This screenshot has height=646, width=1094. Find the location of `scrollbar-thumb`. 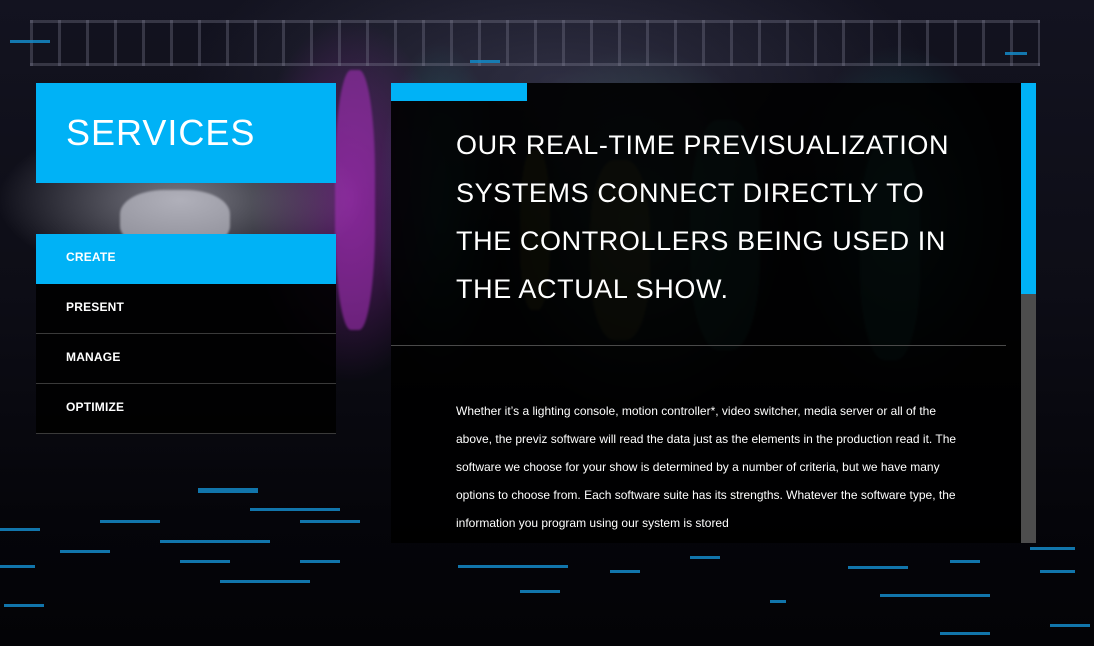

scrollbar-thumb is located at coordinates (1028, 188).